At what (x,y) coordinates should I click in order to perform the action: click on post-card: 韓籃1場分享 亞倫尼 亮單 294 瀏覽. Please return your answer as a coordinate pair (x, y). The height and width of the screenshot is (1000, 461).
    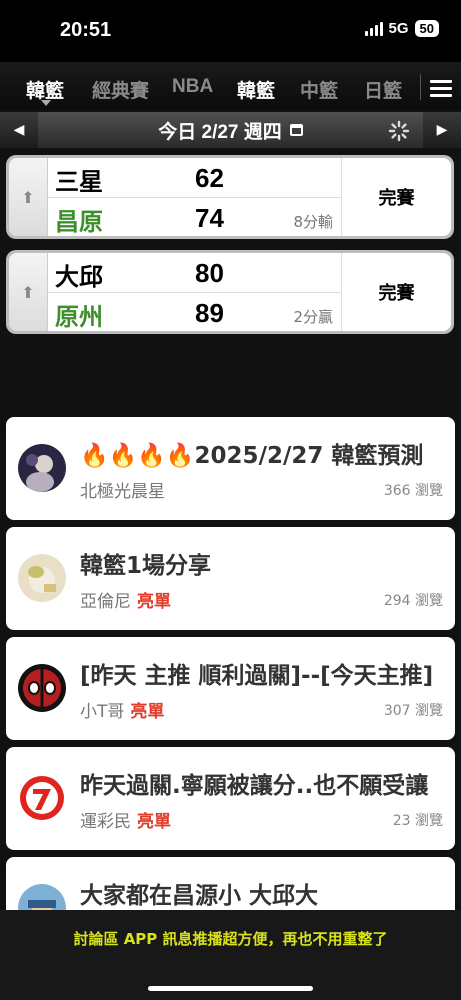
    Looking at the image, I should click on (230, 578).